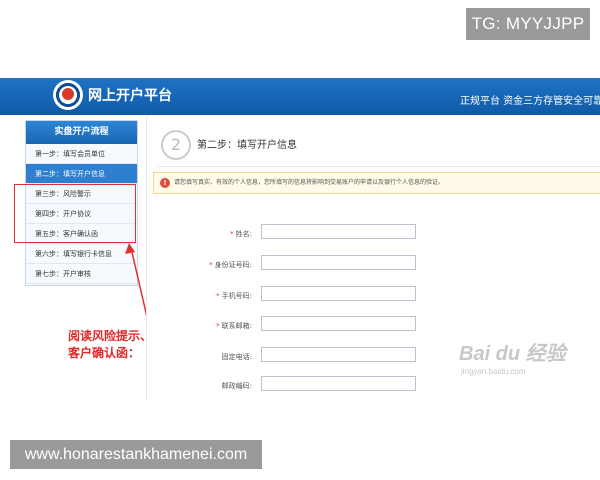 This screenshot has width=600, height=480. What do you see at coordinates (338, 231) in the screenshot?
I see `name-input` at bounding box center [338, 231].